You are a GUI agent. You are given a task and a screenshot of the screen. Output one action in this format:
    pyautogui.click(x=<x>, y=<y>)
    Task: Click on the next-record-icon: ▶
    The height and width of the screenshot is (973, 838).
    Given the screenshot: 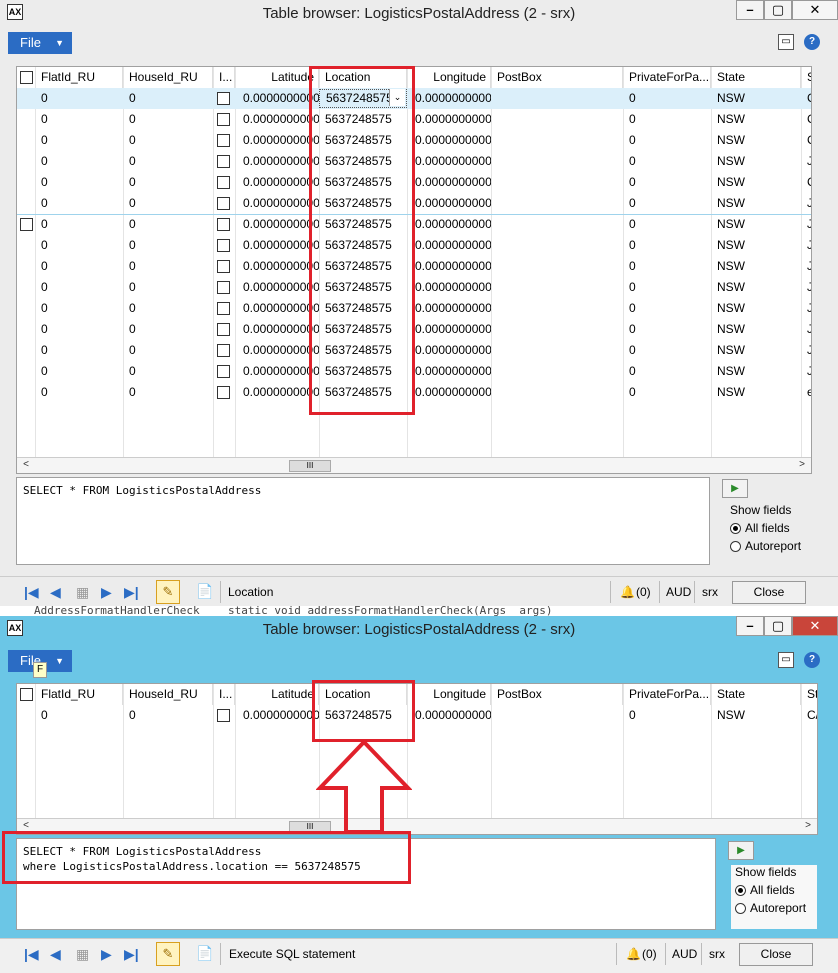 What is the action you would take?
    pyautogui.click(x=106, y=954)
    